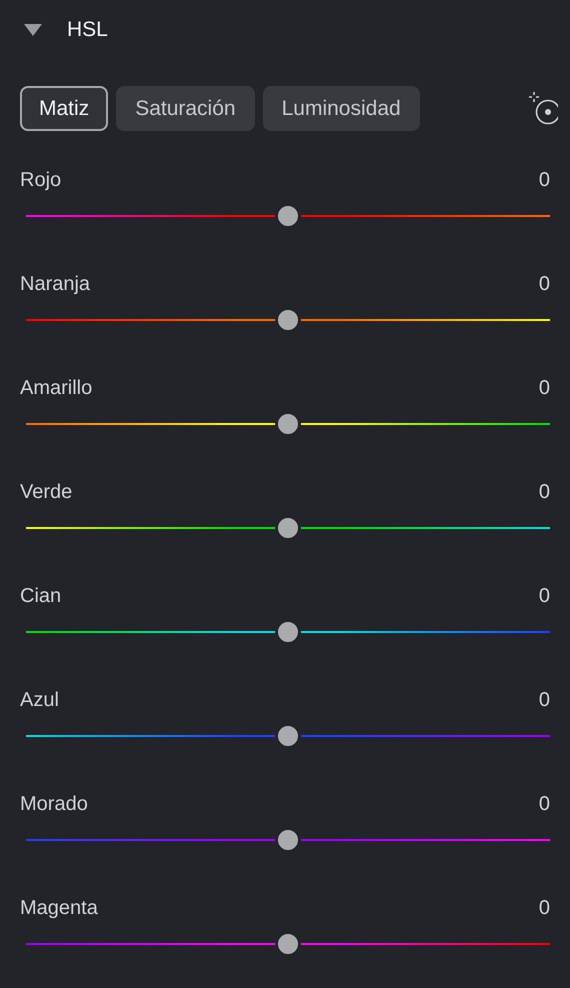 The image size is (570, 988). I want to click on slider-label: Magenta, so click(59, 908).